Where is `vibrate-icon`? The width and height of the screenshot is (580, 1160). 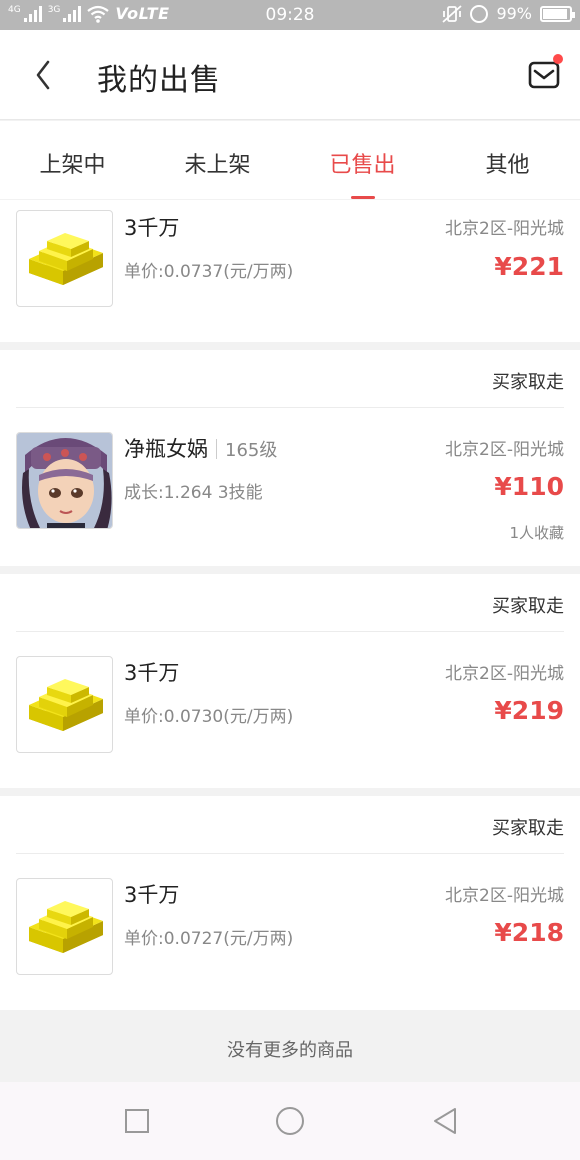
vibrate-icon is located at coordinates (452, 13).